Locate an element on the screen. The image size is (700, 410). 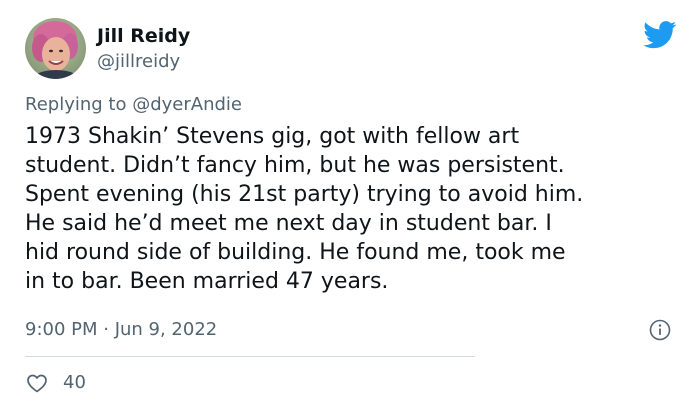
info-icon is located at coordinates (660, 330).